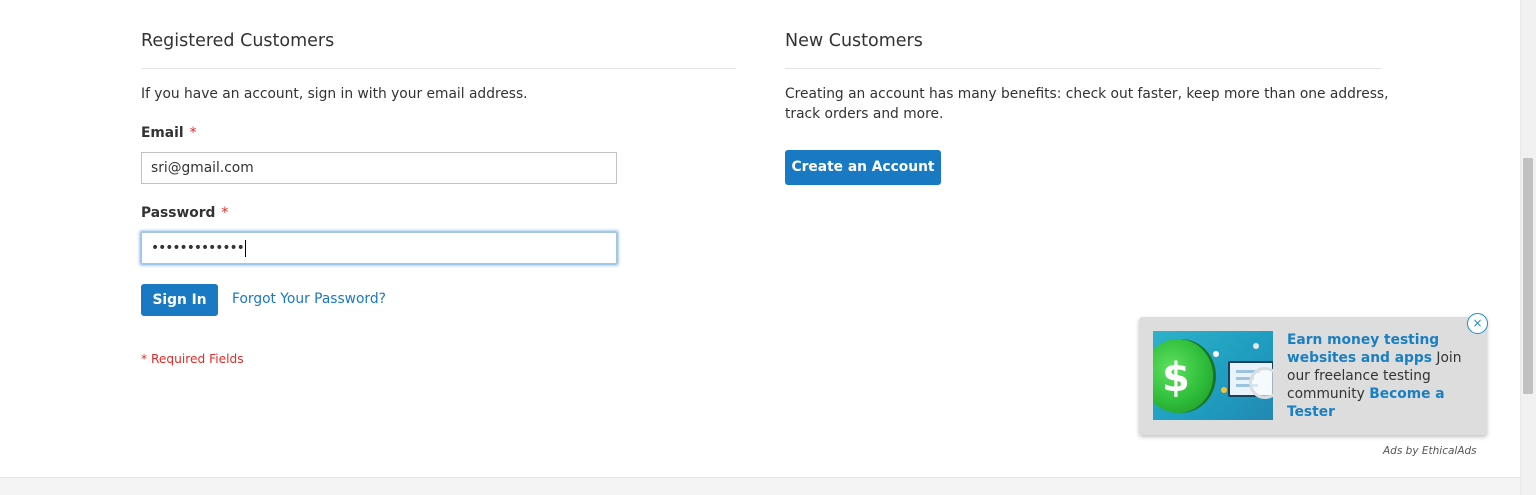 The image size is (1536, 495). I want to click on coin-graphic: $, so click(1183, 376).